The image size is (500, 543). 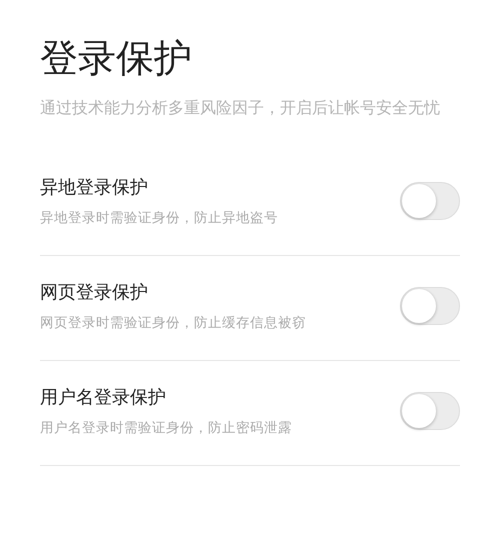 I want to click on page-title: 登录保护, so click(x=116, y=58).